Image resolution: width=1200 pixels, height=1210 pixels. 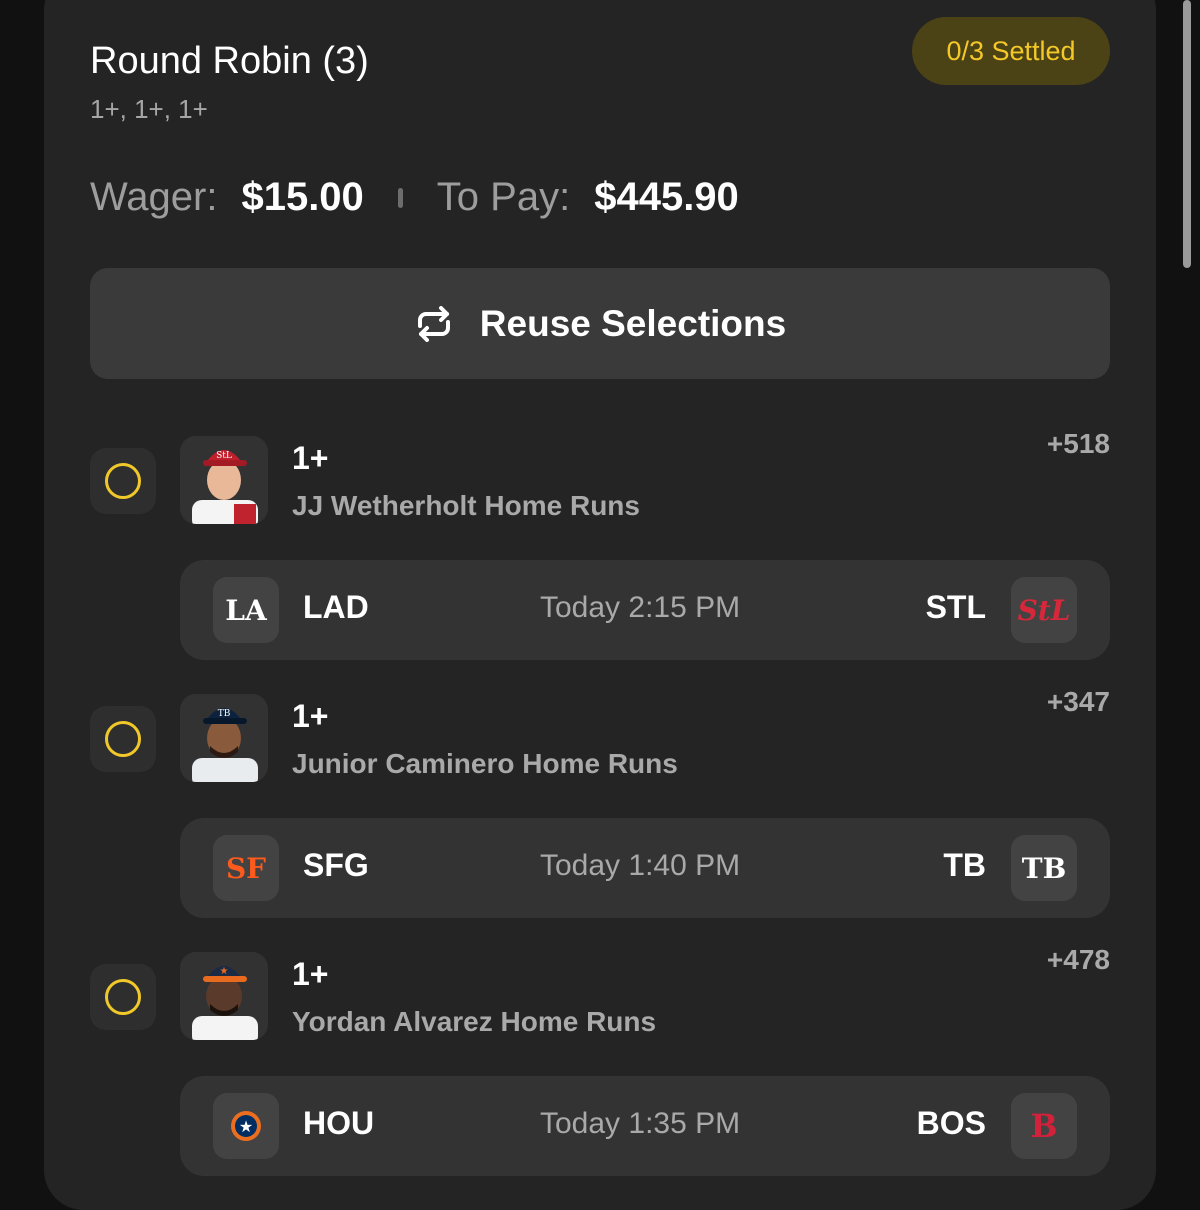 I want to click on svg-text: TB, so click(x=224, y=714).